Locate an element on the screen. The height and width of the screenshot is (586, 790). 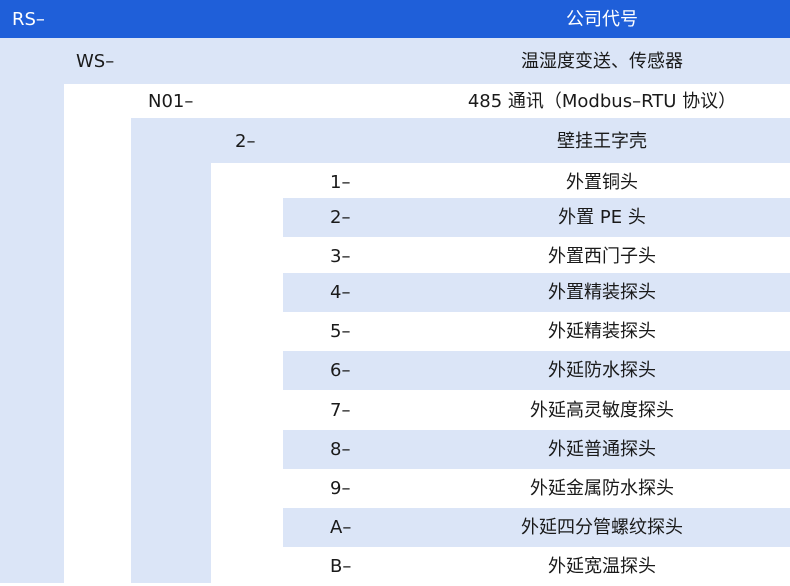
item-desc: 外延高灵敏度探头 is located at coordinates (602, 410).